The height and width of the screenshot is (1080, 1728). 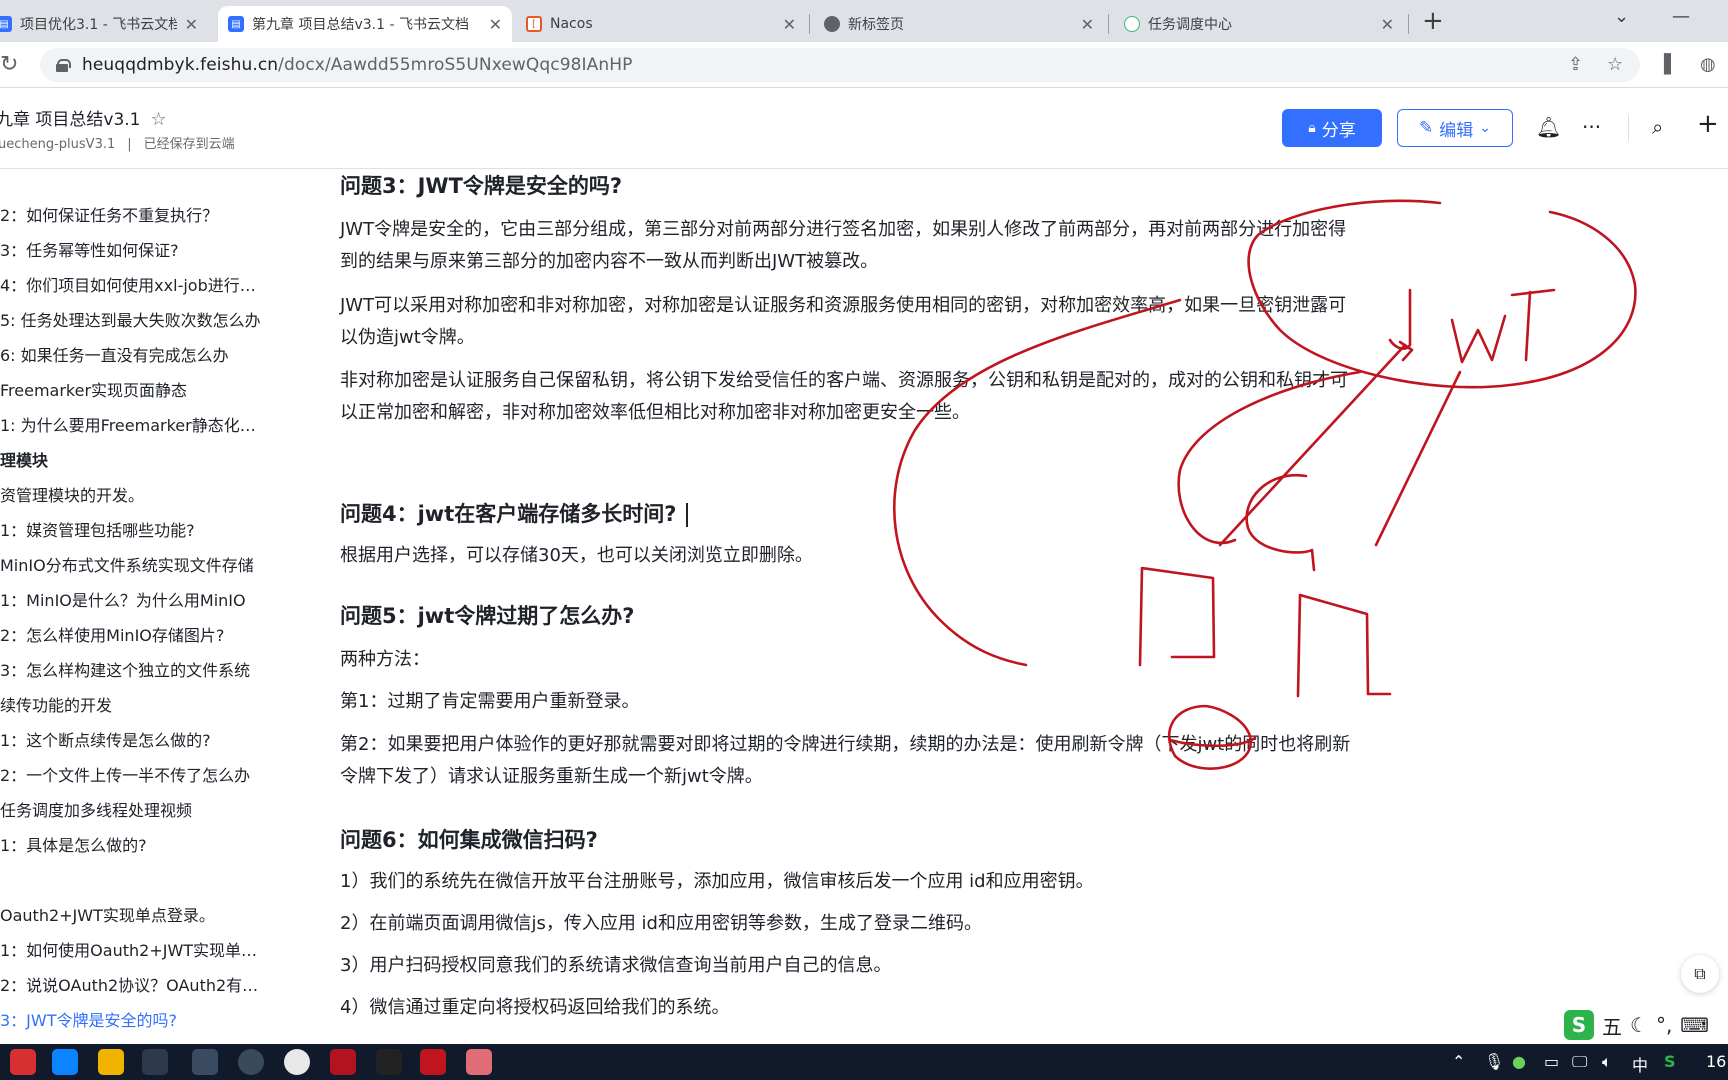 I want to click on obs-app-icon, so click(x=297, y=1062).